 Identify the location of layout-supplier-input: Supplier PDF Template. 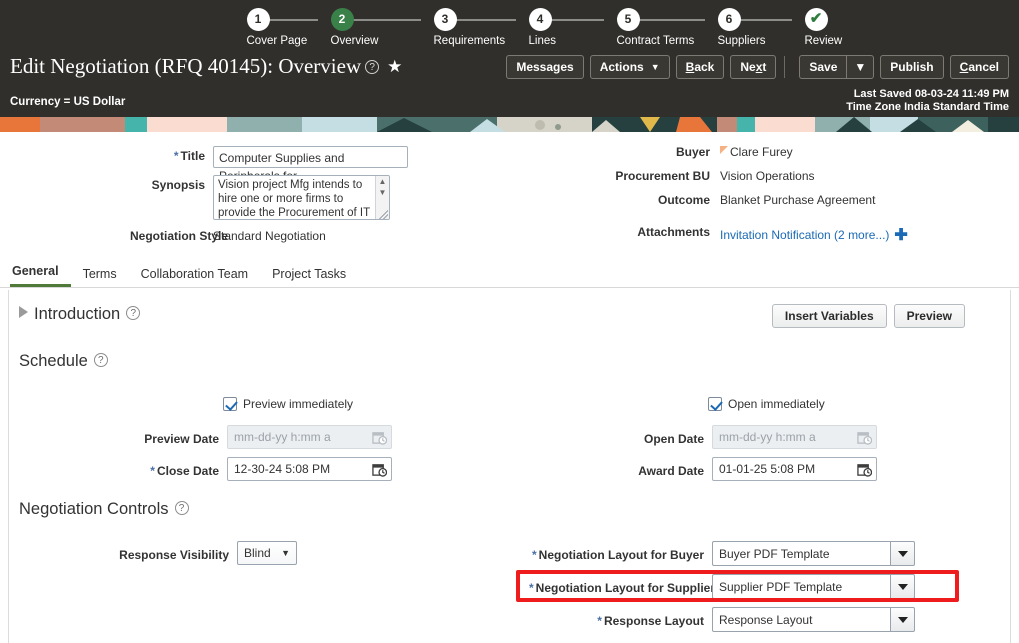
(801, 586).